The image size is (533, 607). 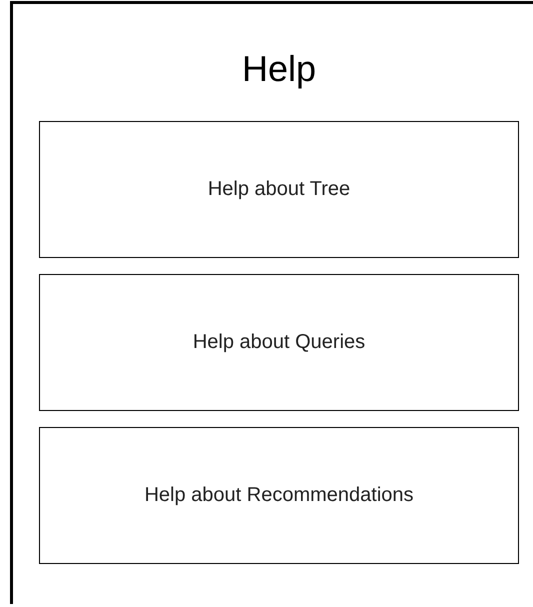 I want to click on panel-title: Help, so click(x=279, y=69).